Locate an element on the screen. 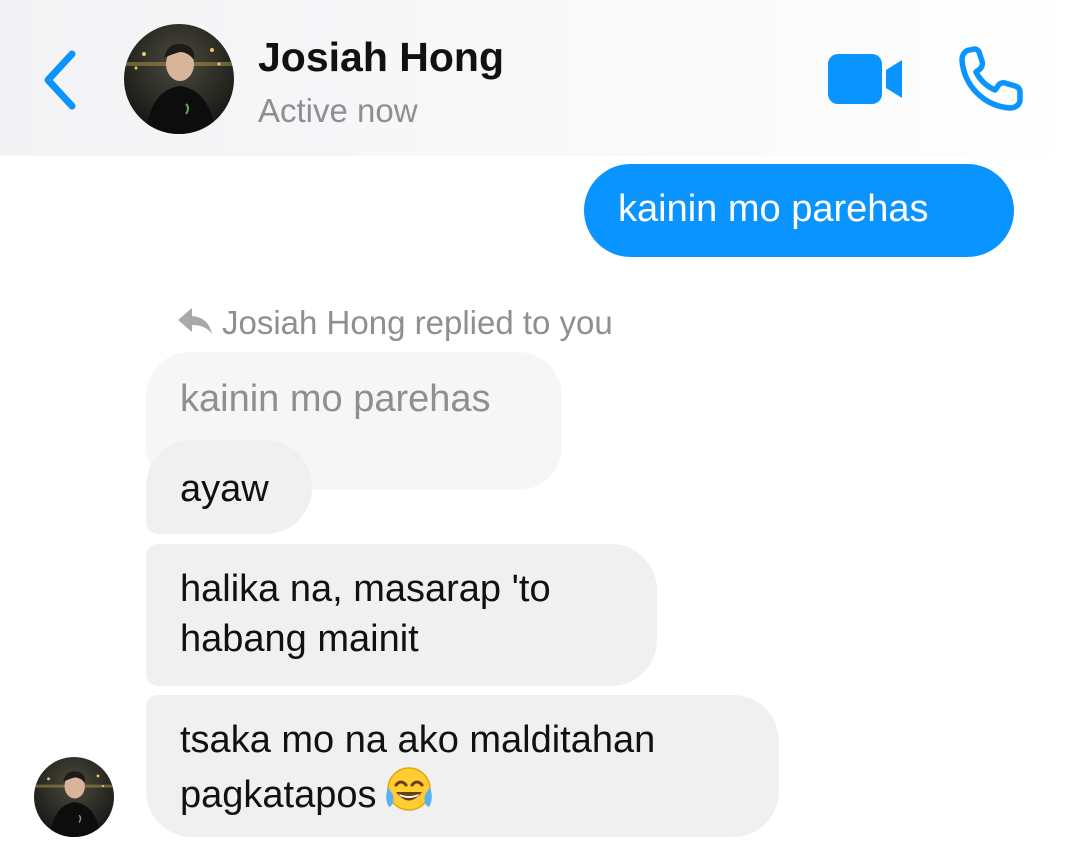  tears-of-joy-emoji is located at coordinates (408, 789).